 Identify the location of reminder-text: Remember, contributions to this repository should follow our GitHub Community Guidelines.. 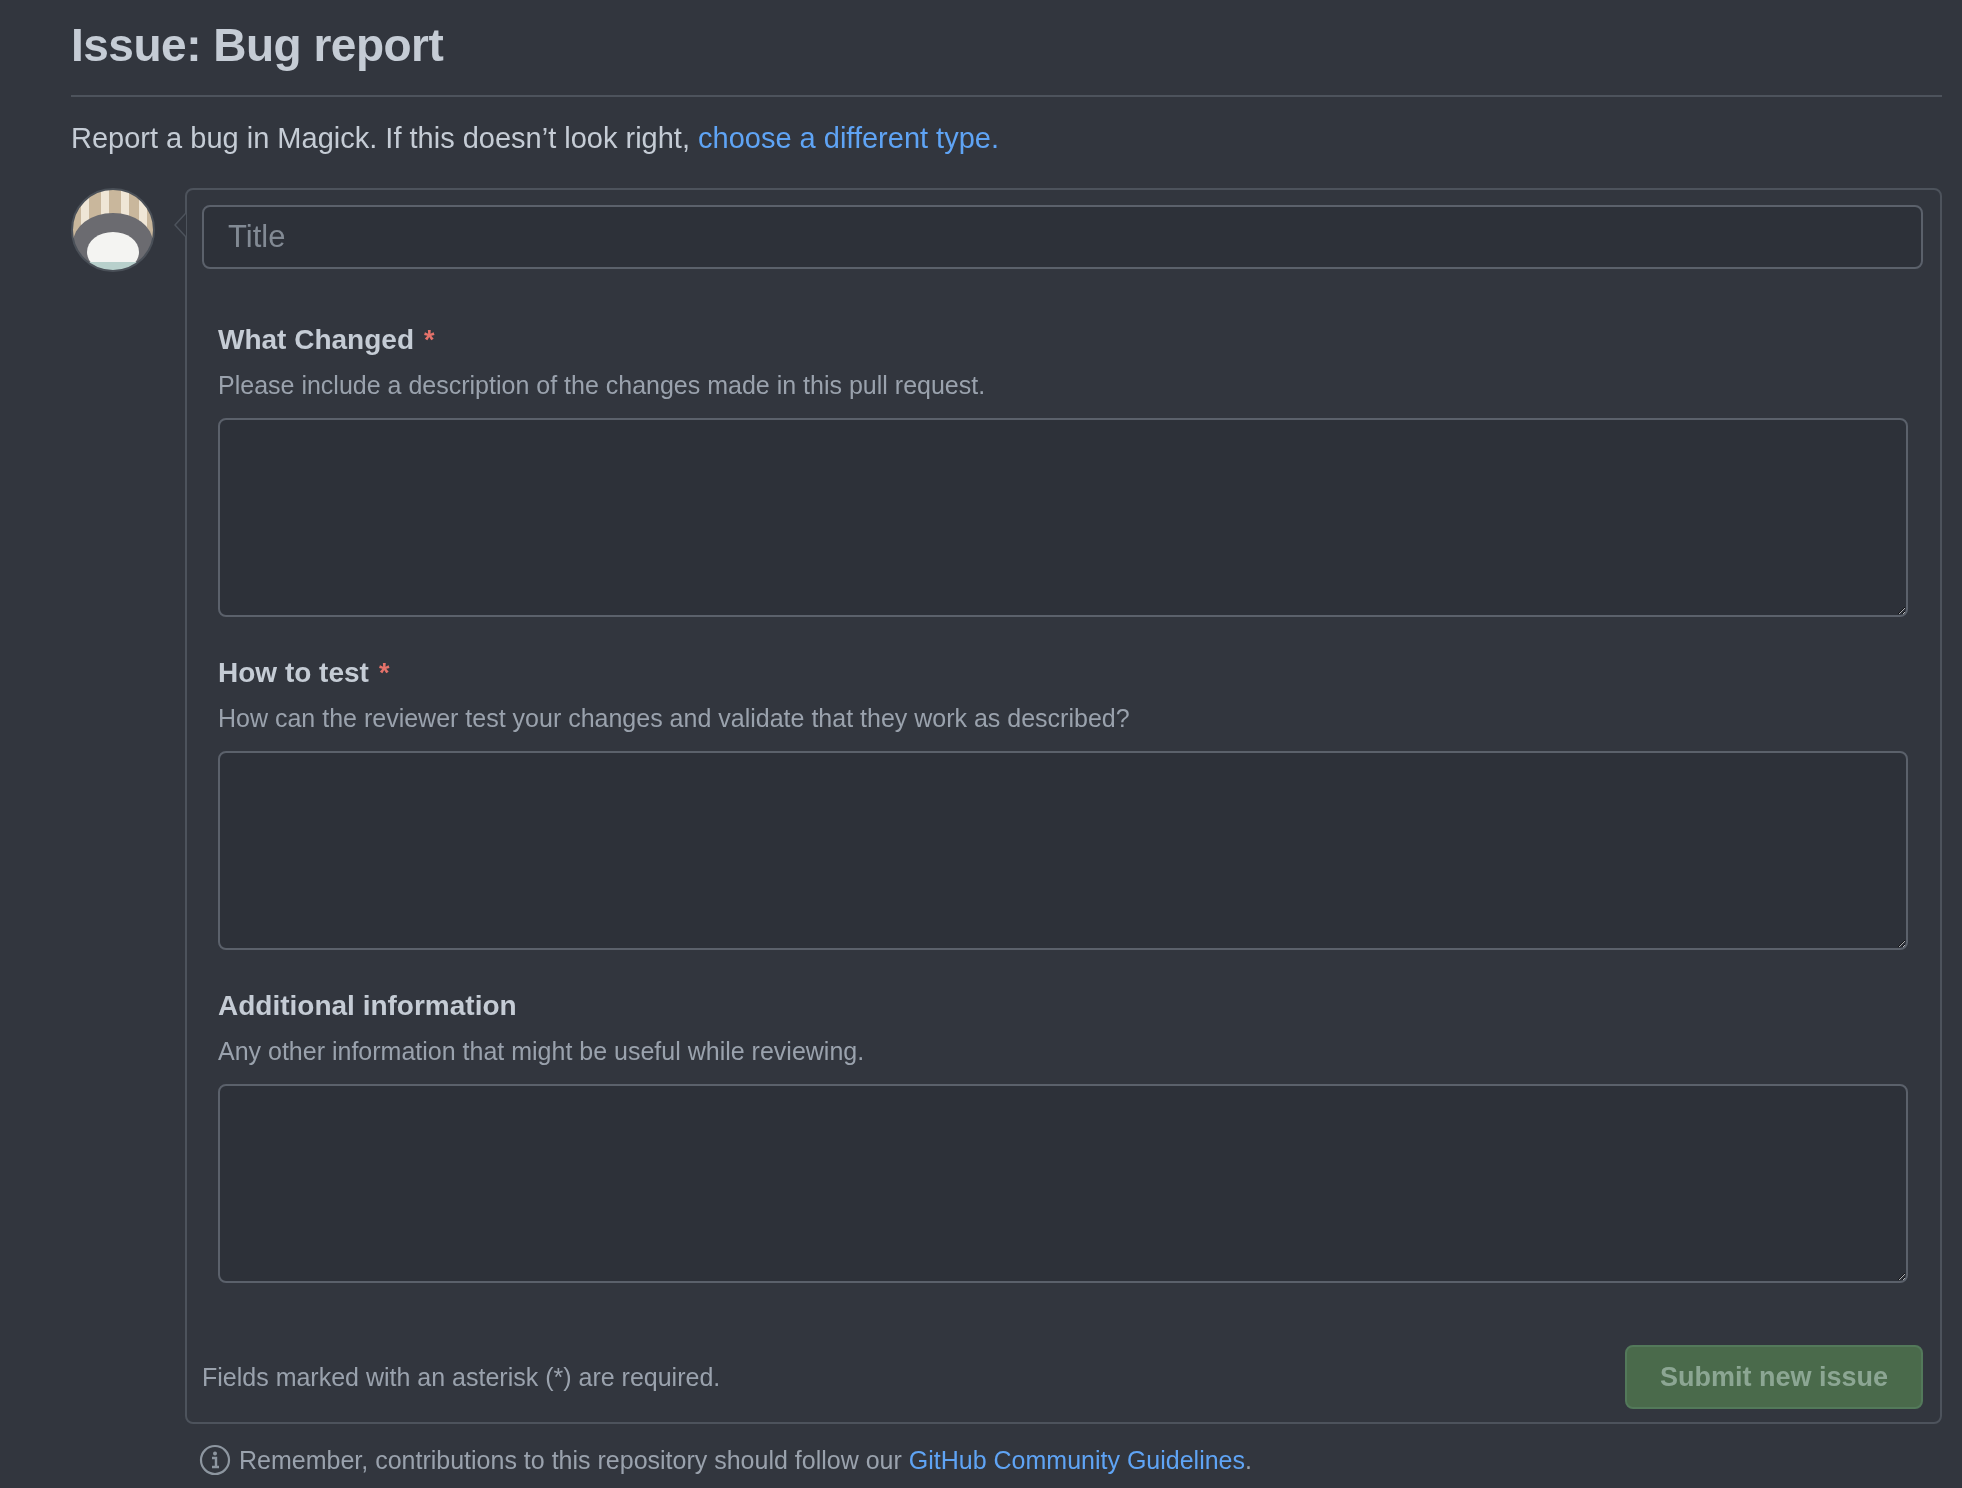
(745, 1460).